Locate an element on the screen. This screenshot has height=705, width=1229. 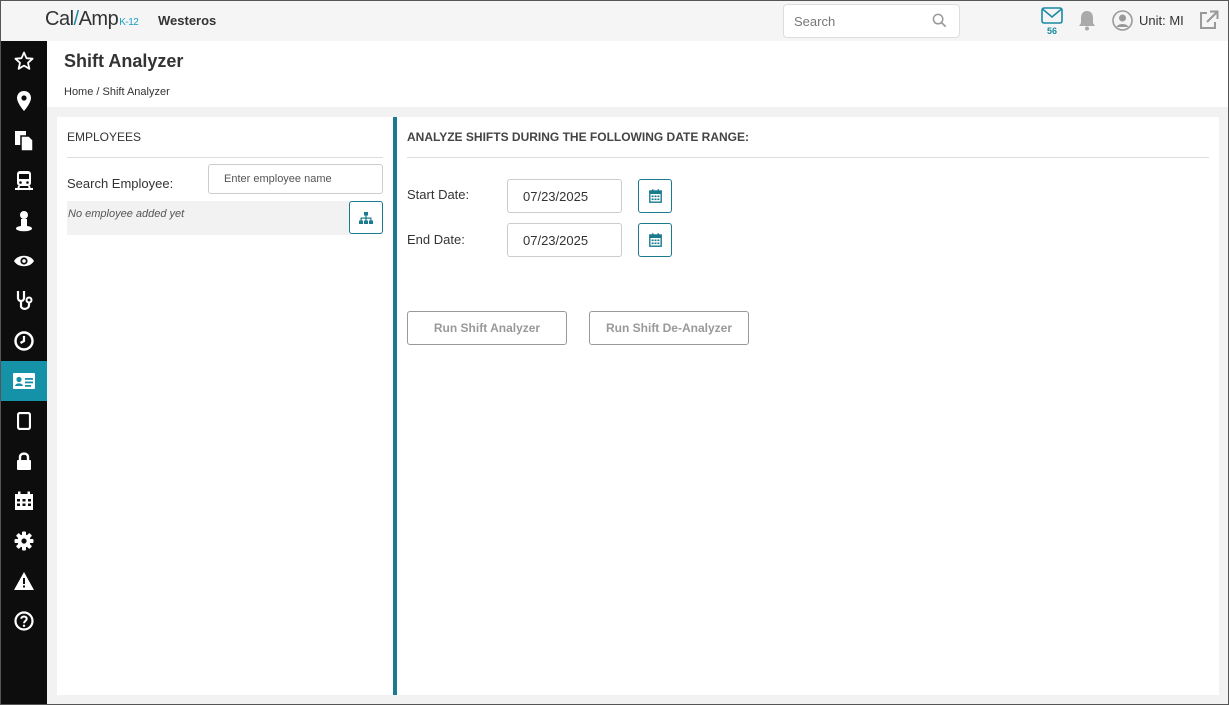
mail-count-badge: 56 is located at coordinates (1051, 31).